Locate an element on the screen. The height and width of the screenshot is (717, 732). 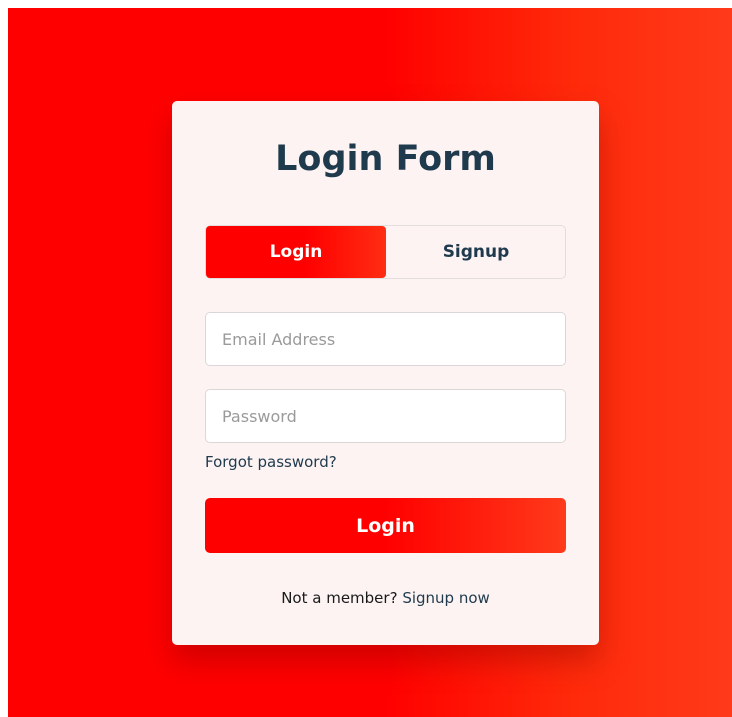
auth-tab-switcher: Login Signup is located at coordinates (385, 252).